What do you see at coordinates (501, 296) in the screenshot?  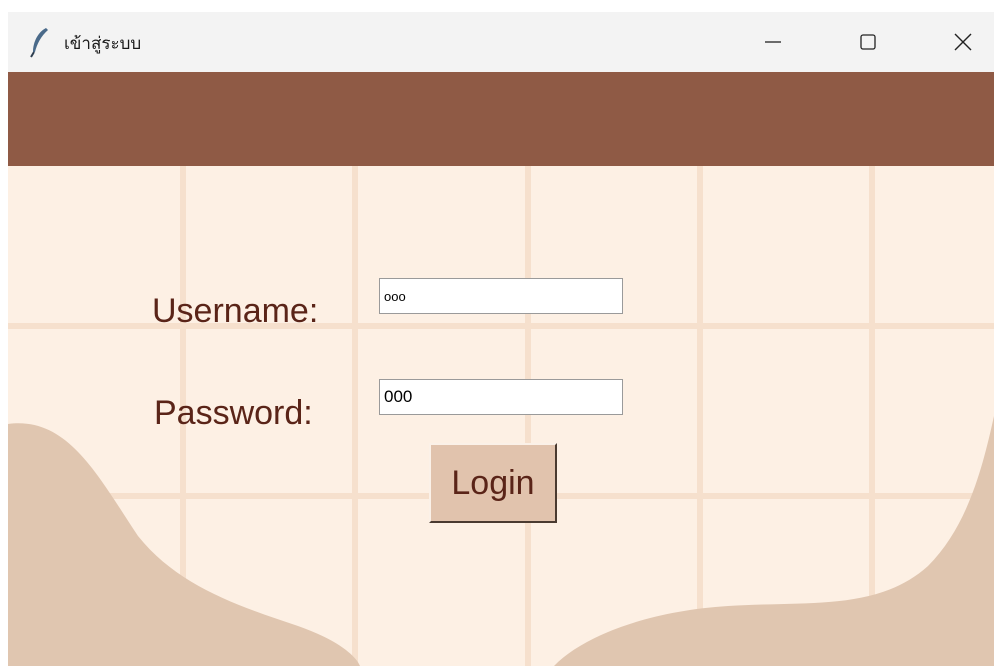 I see `username-input` at bounding box center [501, 296].